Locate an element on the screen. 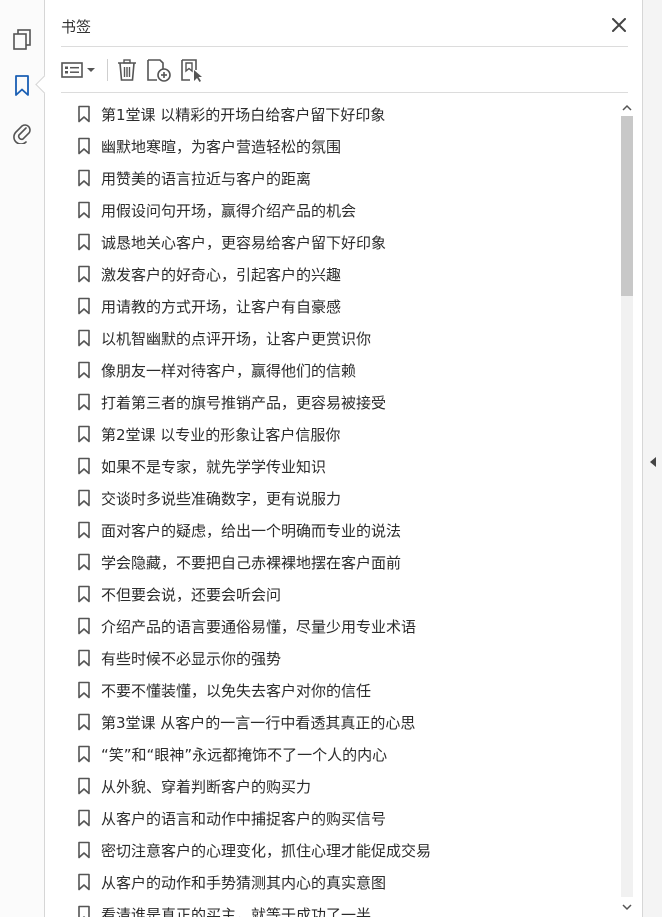 The height and width of the screenshot is (917, 662). options-menu-button is located at coordinates (79, 70).